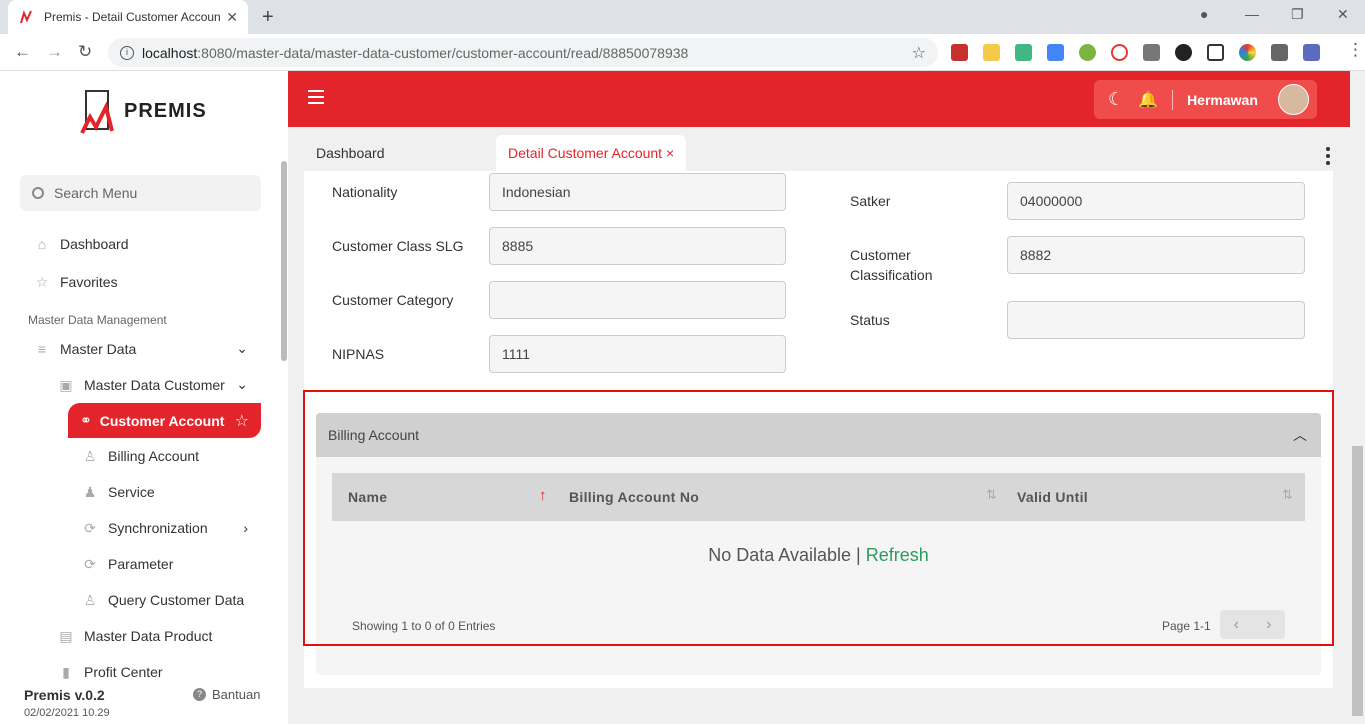 Image resolution: width=1365 pixels, height=724 pixels. What do you see at coordinates (232, 17) in the screenshot?
I see `close-tab-icon: ✕` at bounding box center [232, 17].